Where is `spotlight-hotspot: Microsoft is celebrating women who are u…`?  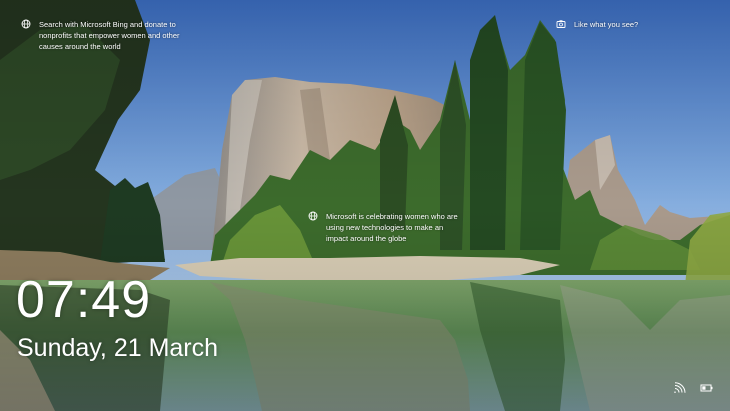
spotlight-hotspot: Microsoft is celebrating women who are u… is located at coordinates (388, 229).